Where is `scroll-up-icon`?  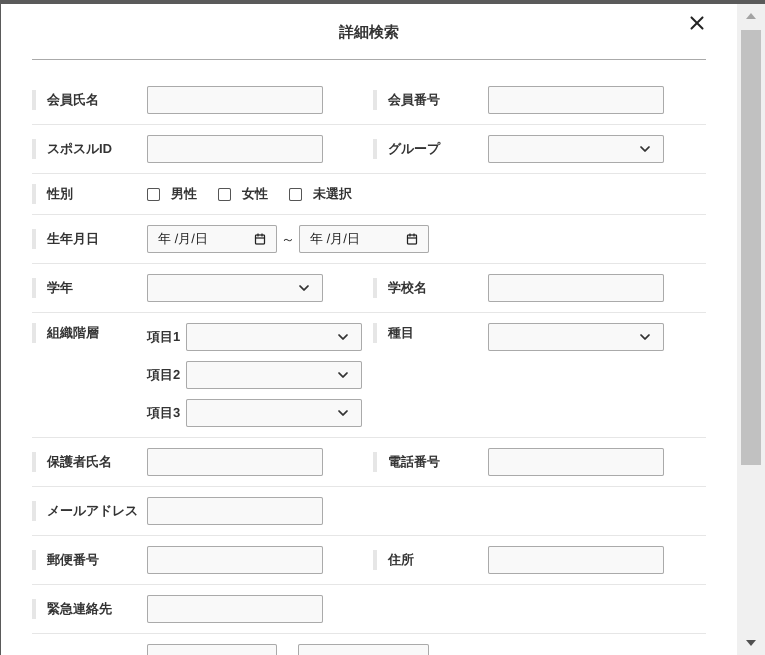 scroll-up-icon is located at coordinates (751, 16).